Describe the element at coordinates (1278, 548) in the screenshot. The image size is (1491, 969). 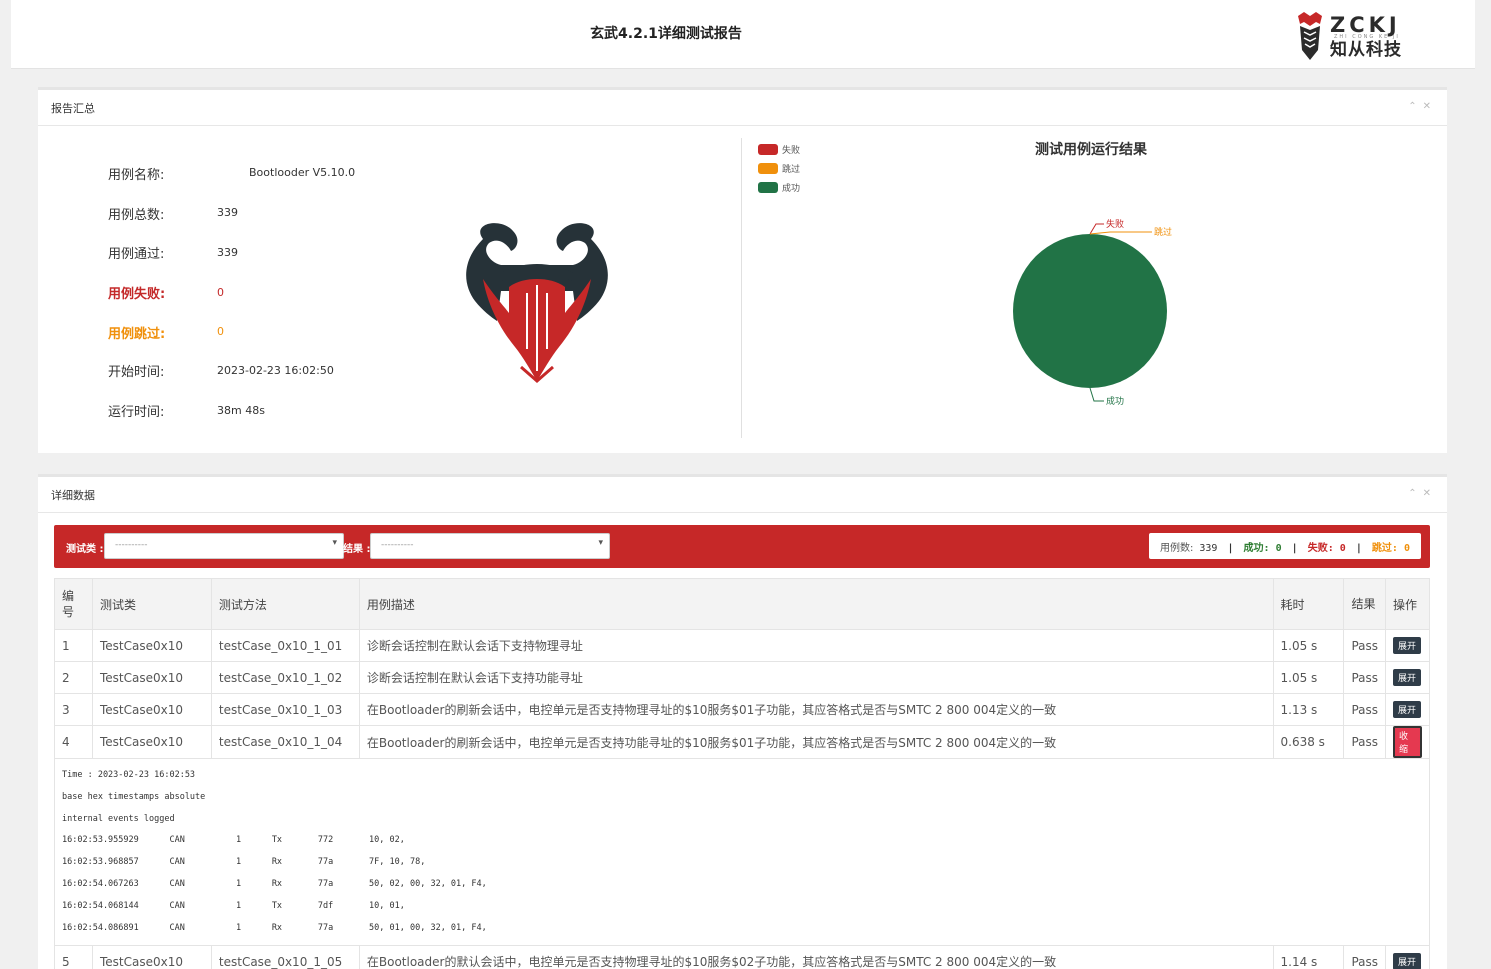
I see `stats-pass-value: 0` at that location.